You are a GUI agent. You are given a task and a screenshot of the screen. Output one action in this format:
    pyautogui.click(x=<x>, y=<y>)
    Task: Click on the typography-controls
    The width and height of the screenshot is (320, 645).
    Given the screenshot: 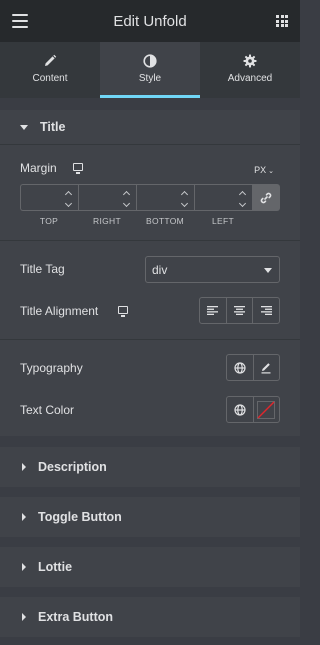 What is the action you would take?
    pyautogui.click(x=253, y=367)
    